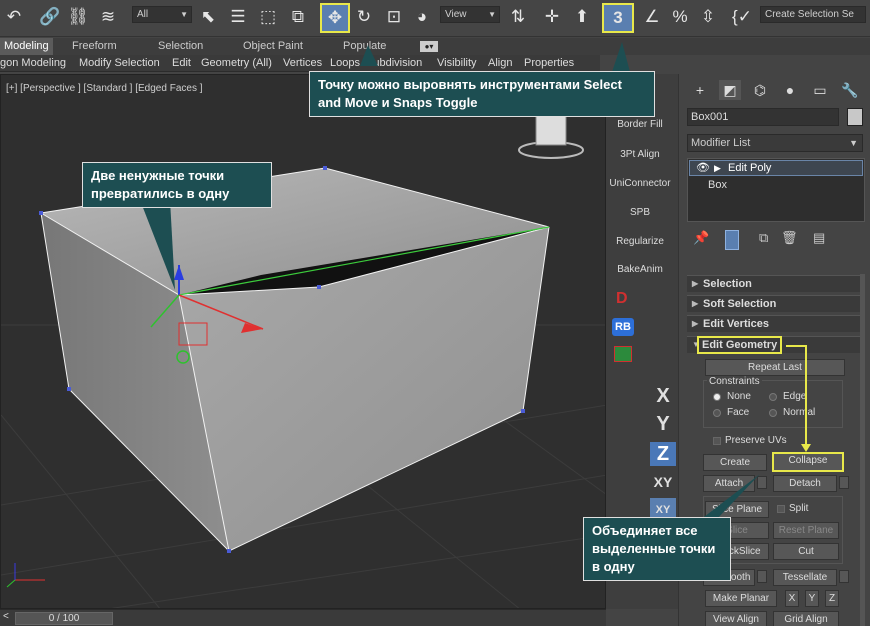  Describe the element at coordinates (663, 424) in the screenshot. I see `axis-y-button: Y` at that location.